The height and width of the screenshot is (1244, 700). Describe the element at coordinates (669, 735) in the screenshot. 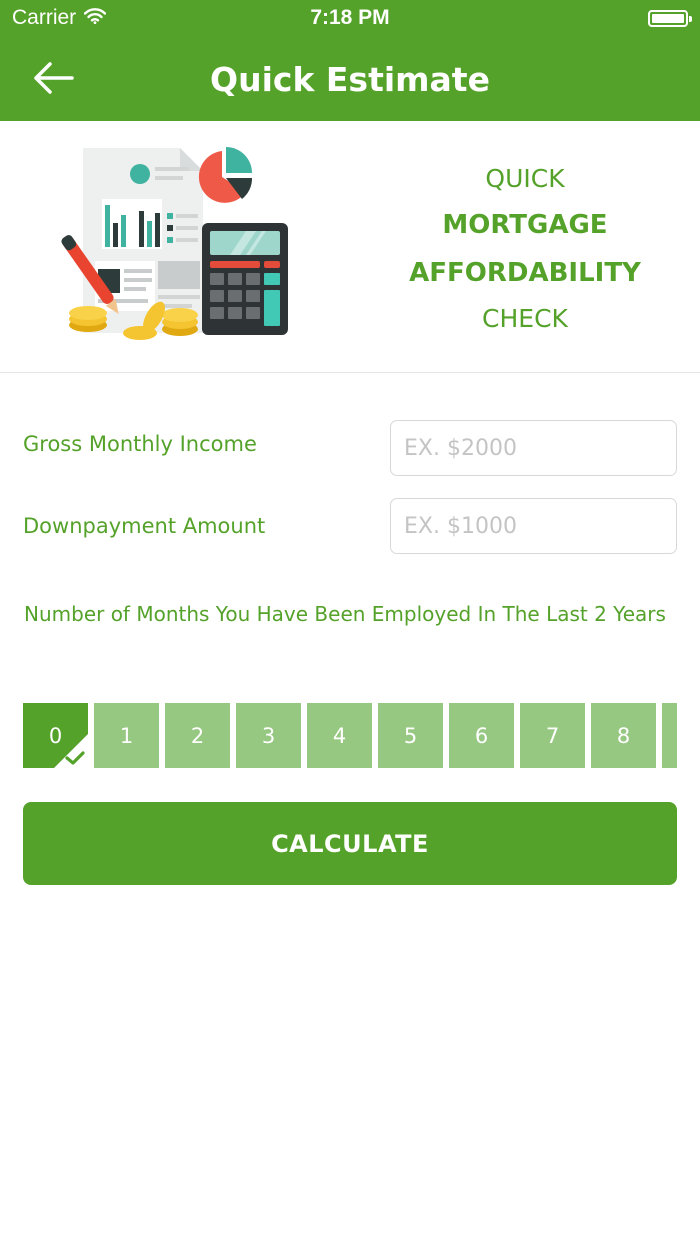

I see `month-option-9: 9` at that location.